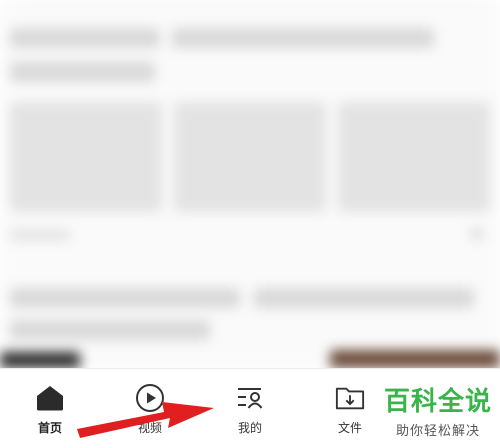 This screenshot has width=500, height=448. What do you see at coordinates (437, 430) in the screenshot?
I see `watermark-slogan: 助你轻松解决` at bounding box center [437, 430].